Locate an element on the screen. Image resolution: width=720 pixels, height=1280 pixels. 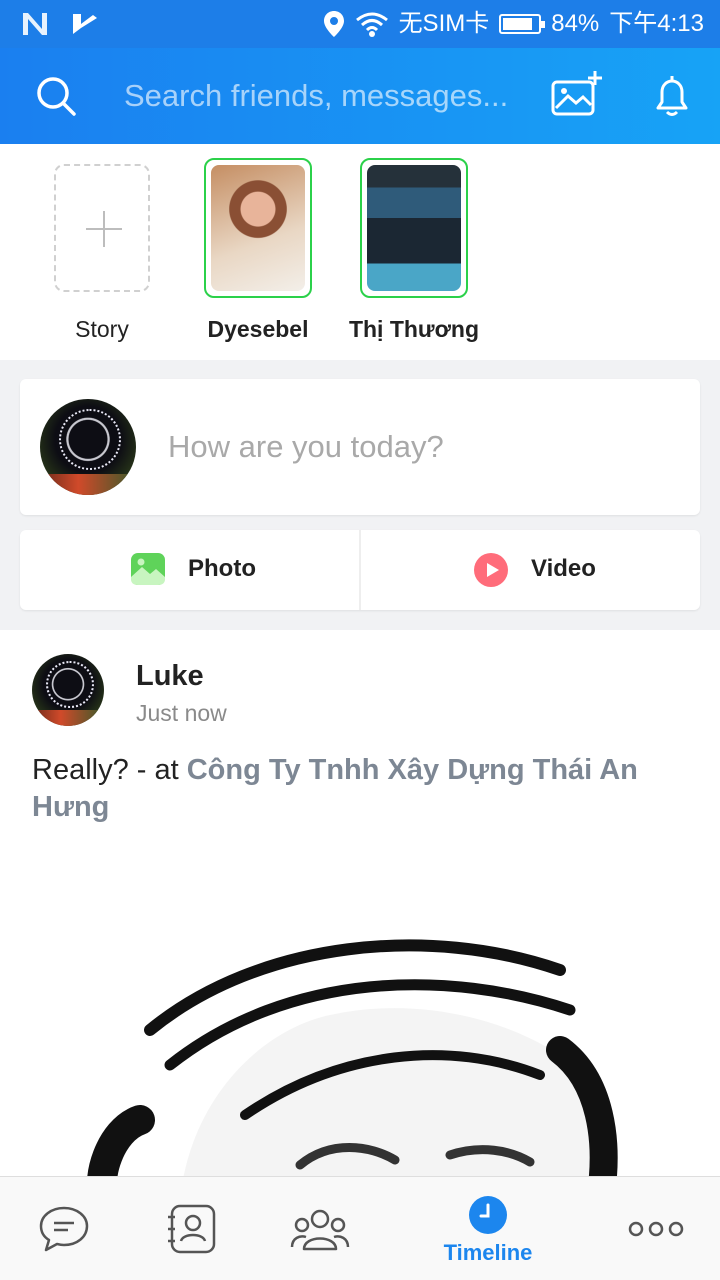
status-composer: How are you today? is located at coordinates (360, 447).